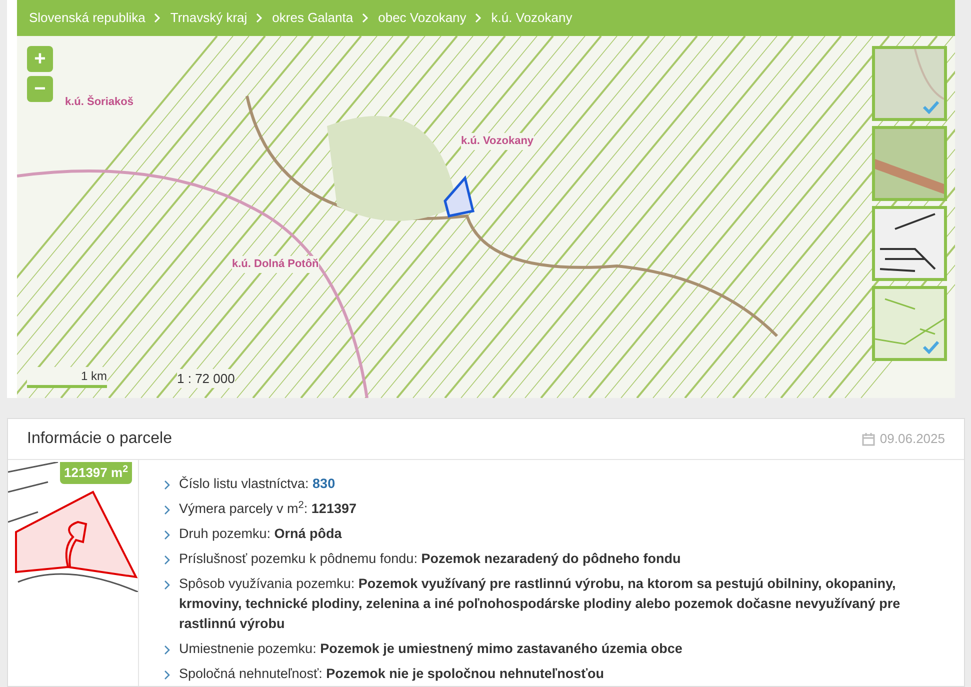  Describe the element at coordinates (67, 377) in the screenshot. I see `scale-bar: 1 km` at that location.